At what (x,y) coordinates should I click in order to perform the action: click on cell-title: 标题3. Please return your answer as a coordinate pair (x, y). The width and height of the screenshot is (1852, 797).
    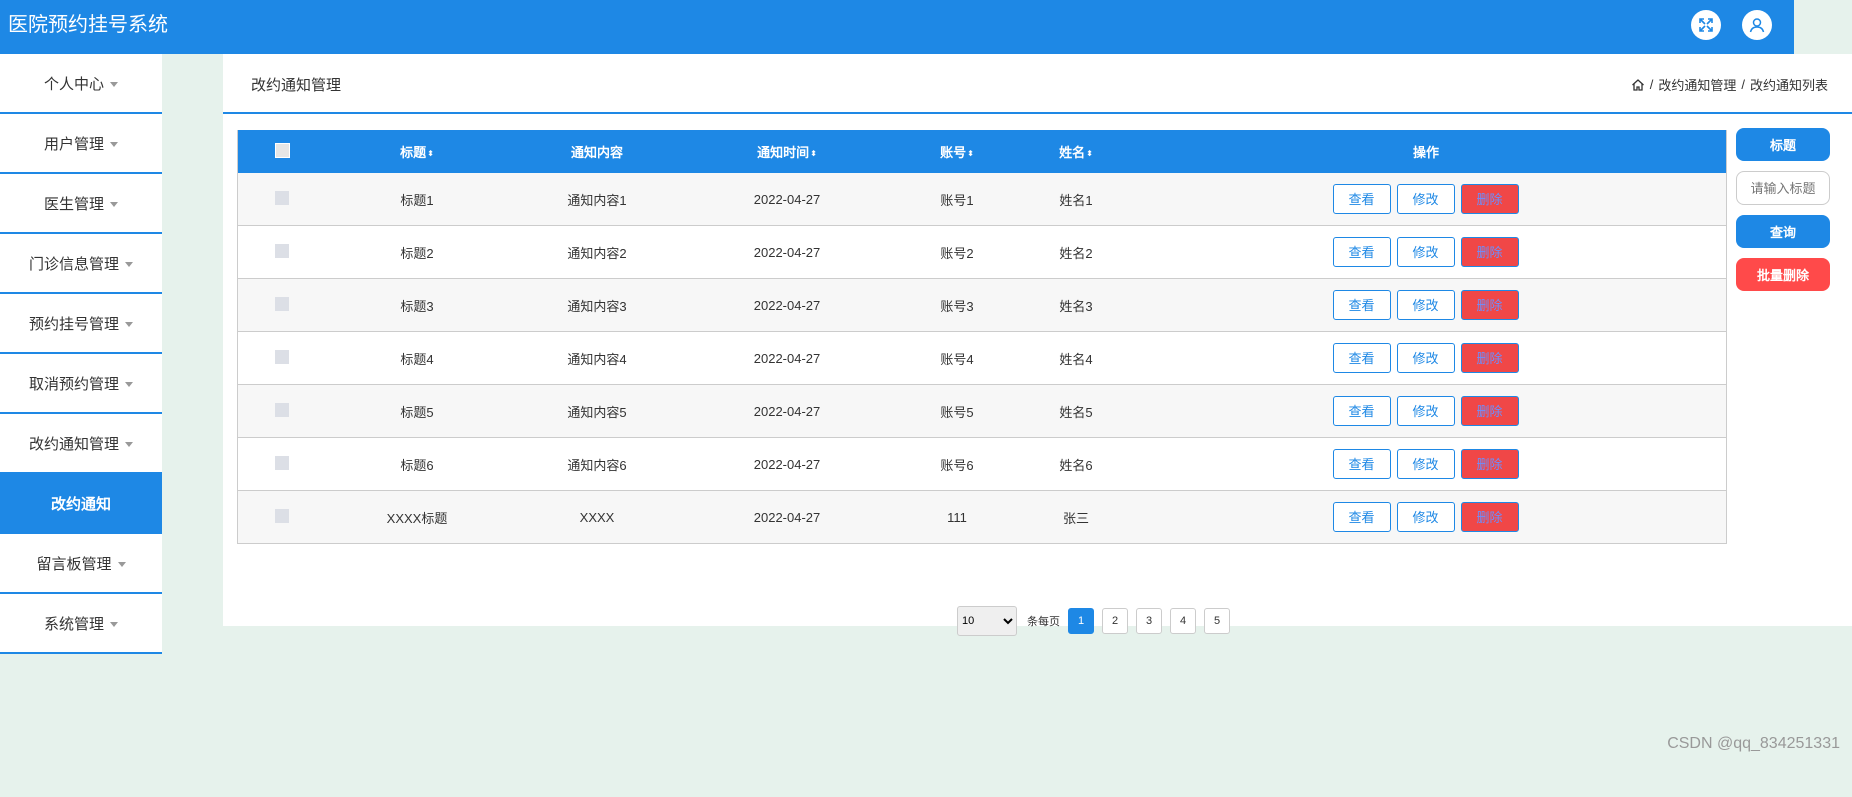
    Looking at the image, I should click on (417, 306).